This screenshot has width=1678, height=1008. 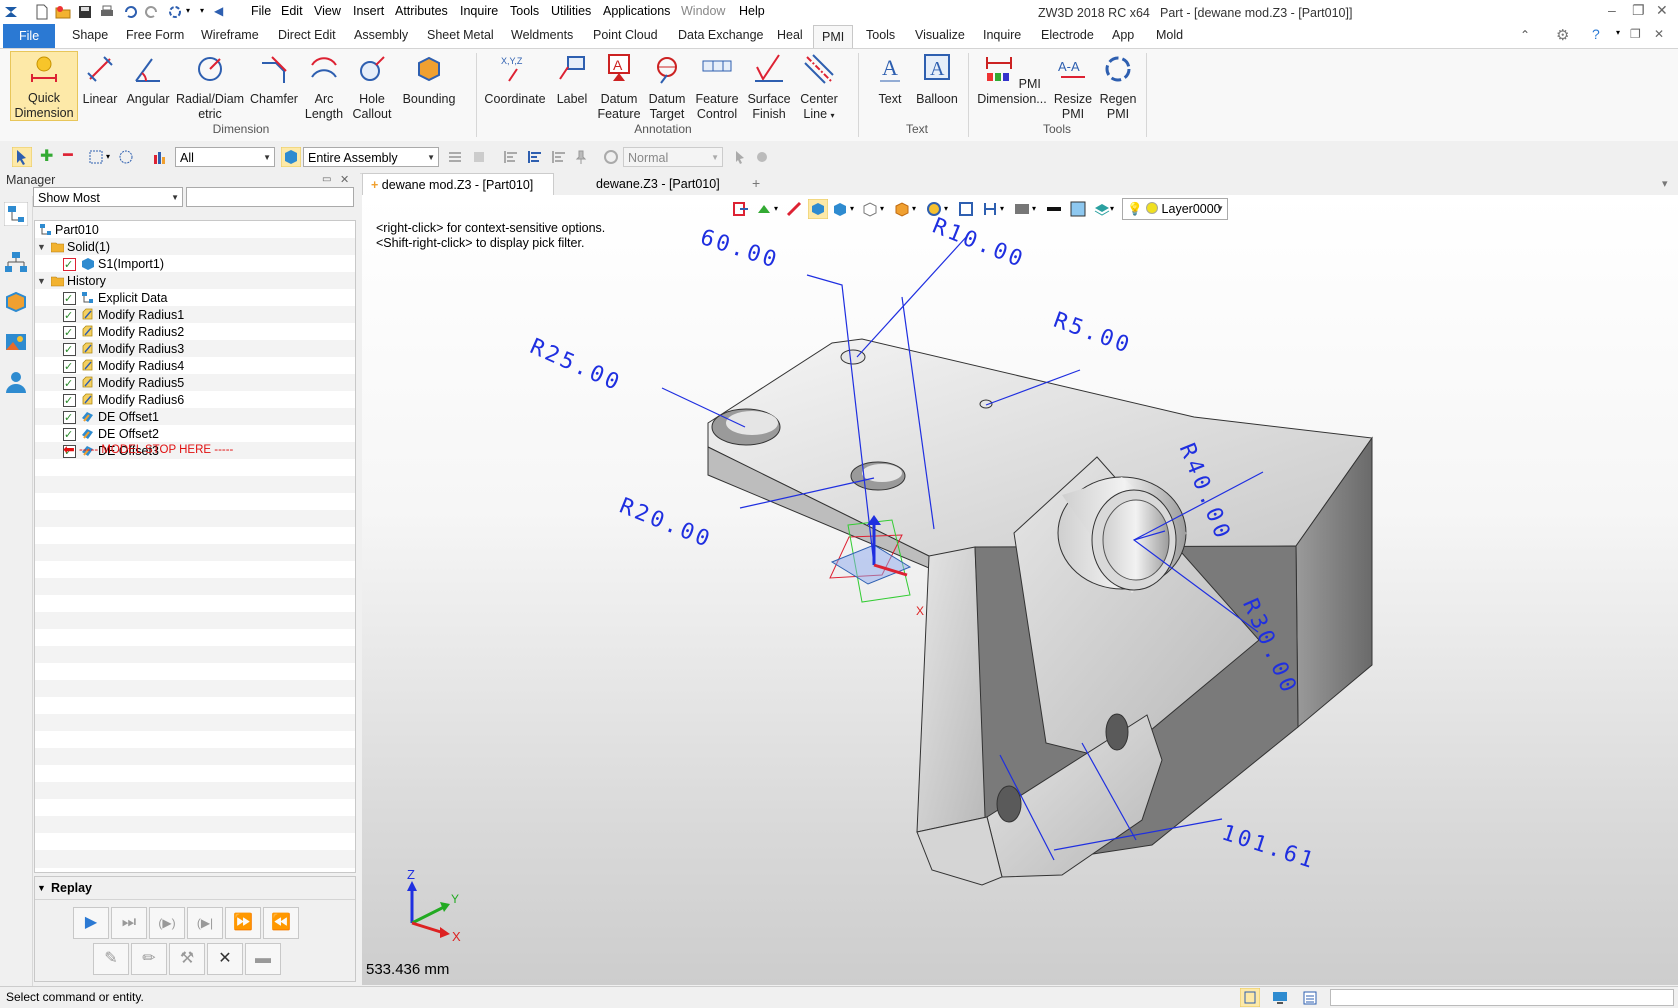 What do you see at coordinates (1169, 35) in the screenshot?
I see `tab-mold: Mold` at bounding box center [1169, 35].